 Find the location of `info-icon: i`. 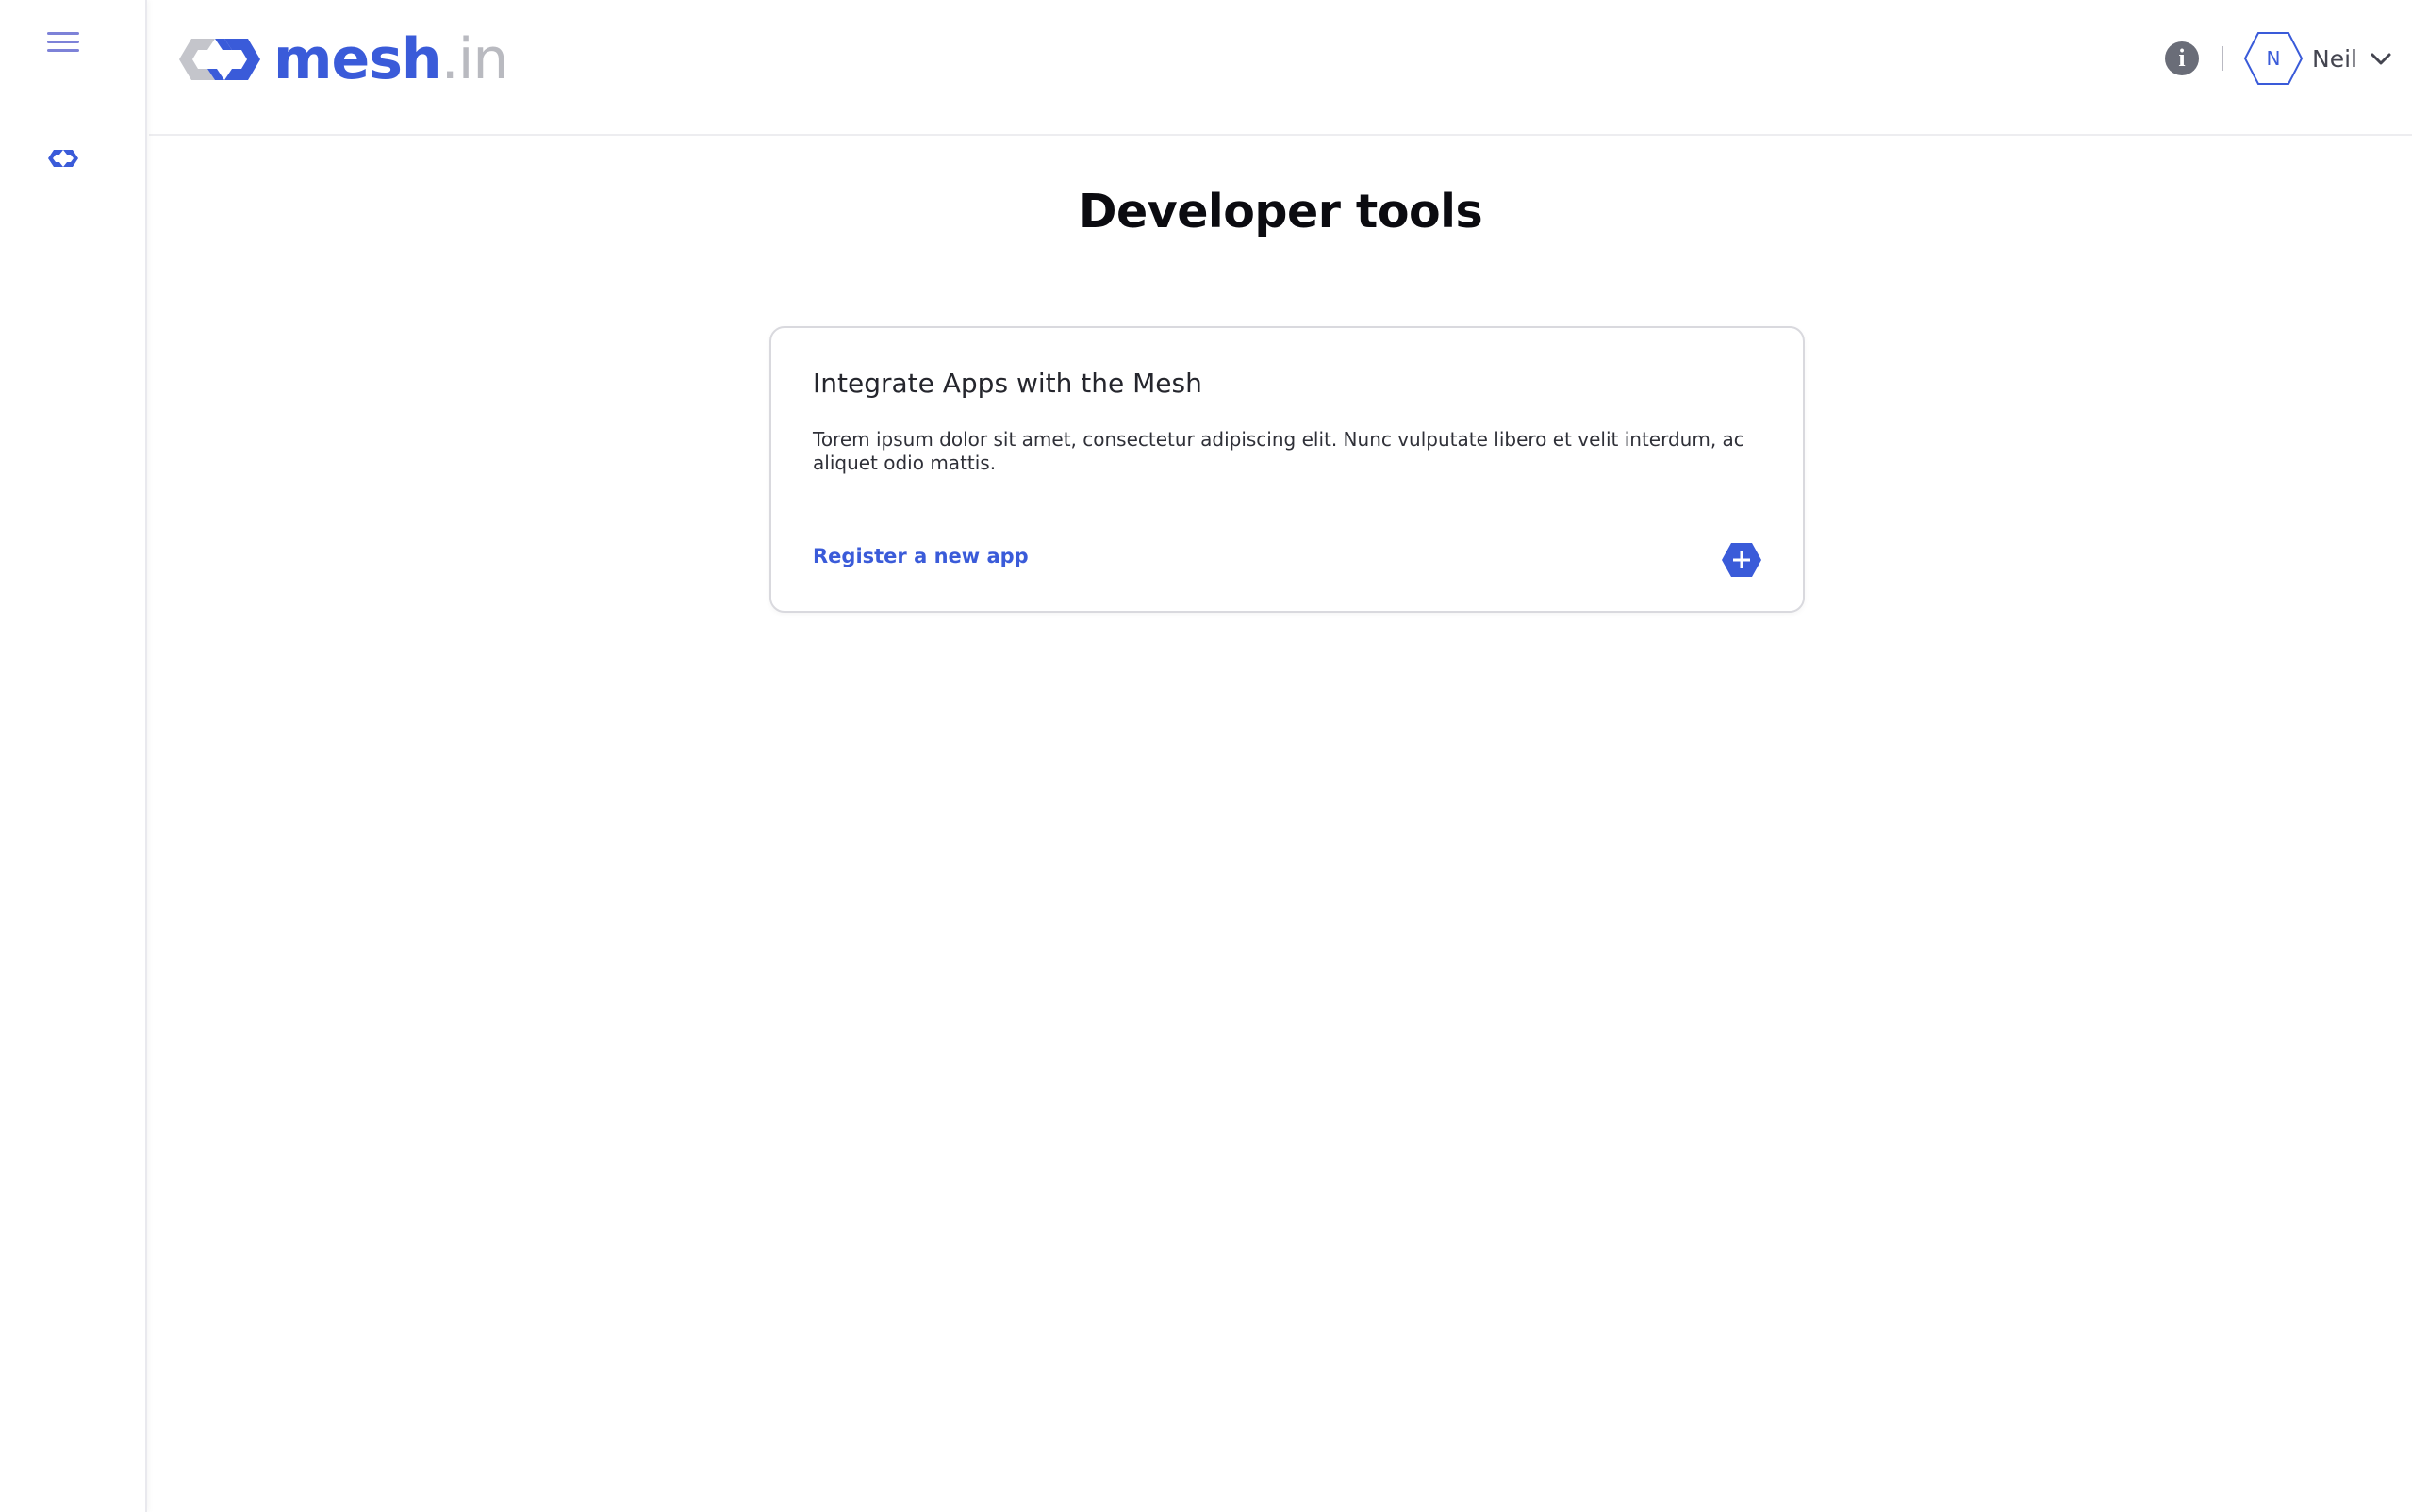

info-icon: i is located at coordinates (2182, 58).